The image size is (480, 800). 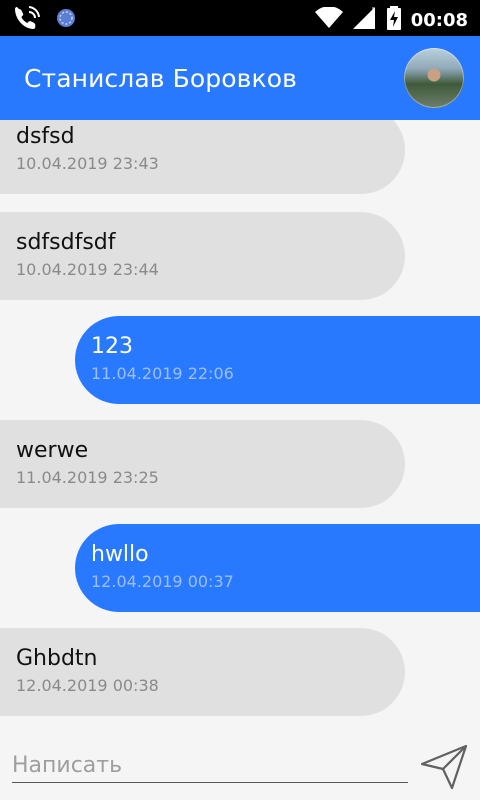 I want to click on send-icon, so click(x=444, y=767).